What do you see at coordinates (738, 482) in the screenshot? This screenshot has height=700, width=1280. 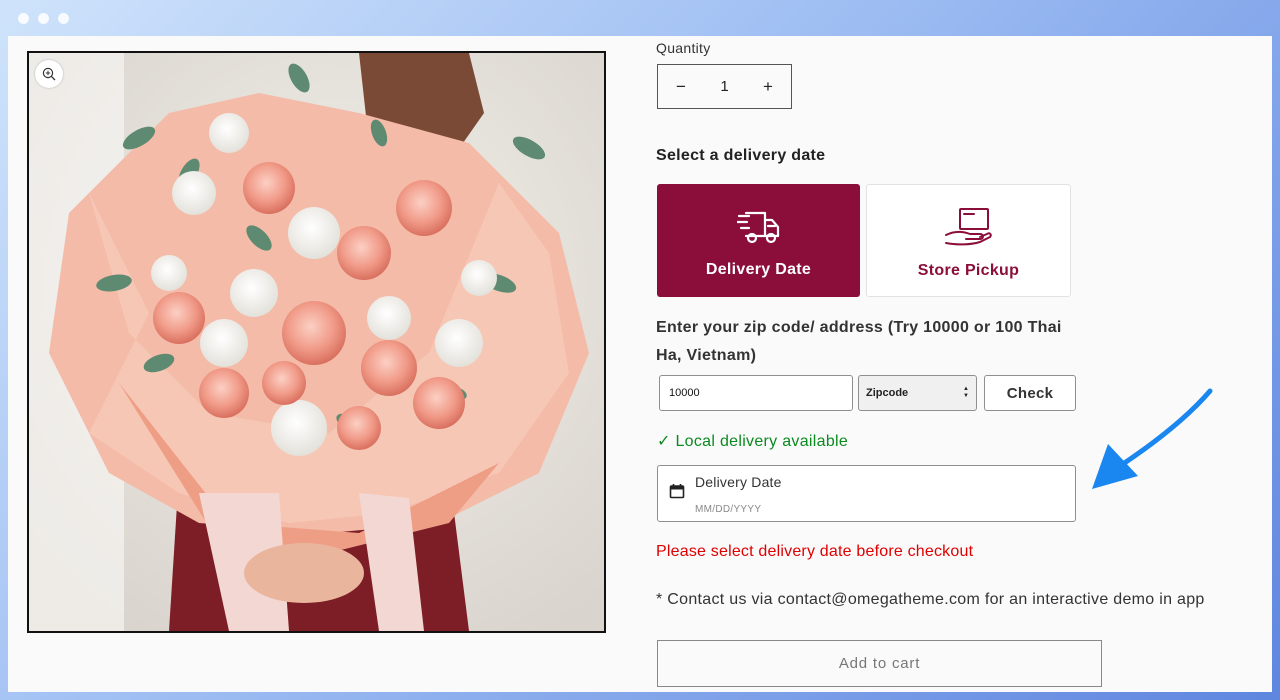 I see `delivery-date-label: Delivery Date` at bounding box center [738, 482].